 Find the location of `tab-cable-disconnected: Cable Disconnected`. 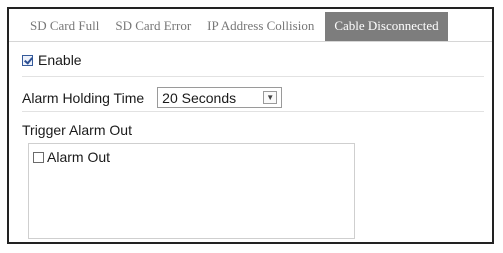

tab-cable-disconnected: Cable Disconnected is located at coordinates (386, 26).